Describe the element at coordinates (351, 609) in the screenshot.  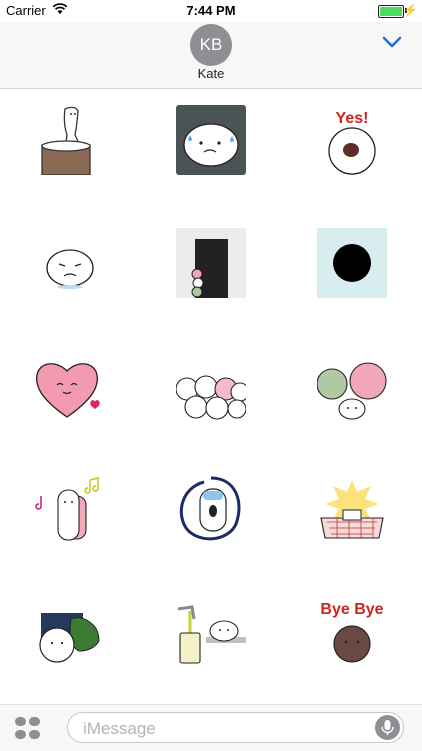
I see `sticker-caption-bye-bye: Bye Bye` at that location.